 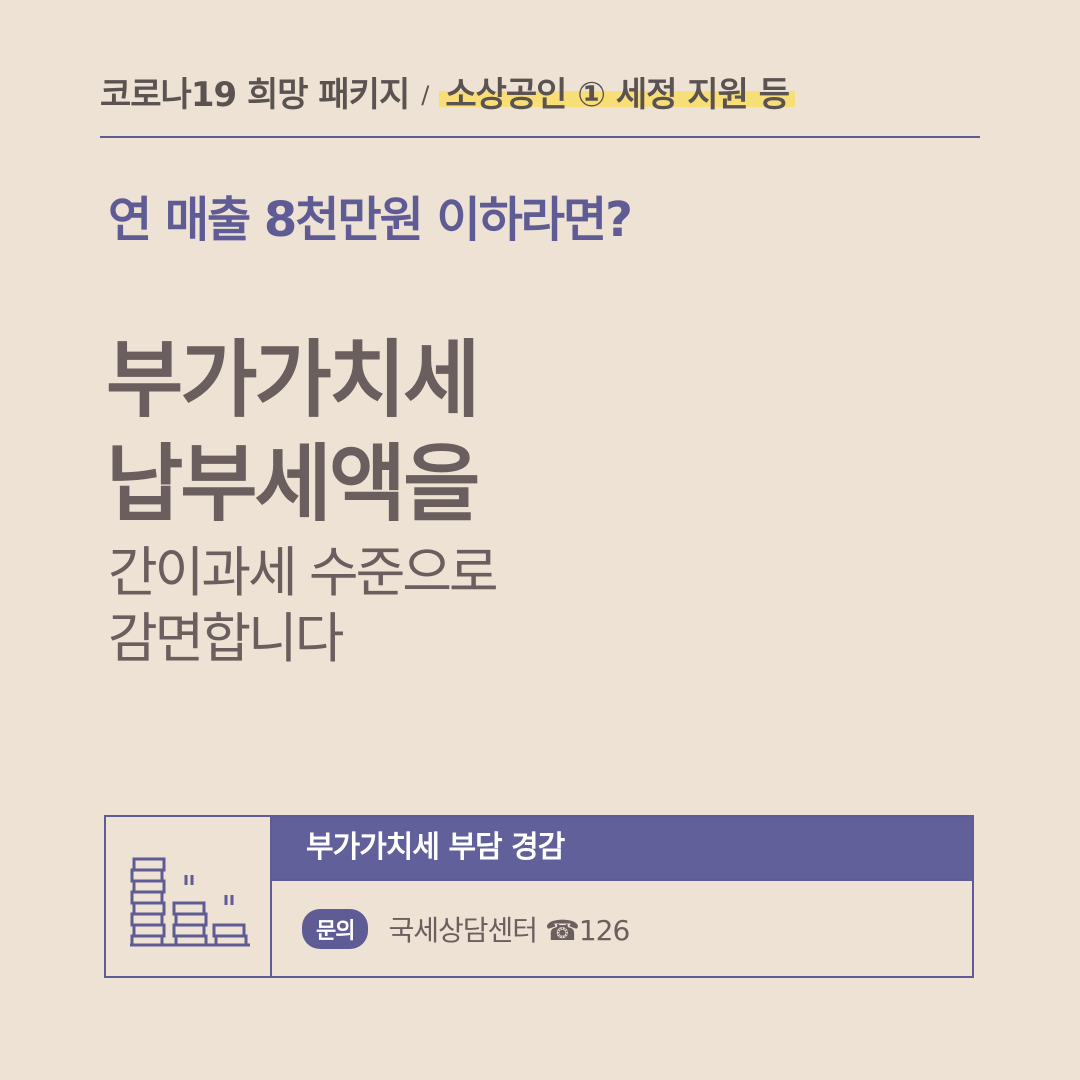 I want to click on inquiry-badge: 문의, so click(x=335, y=928).